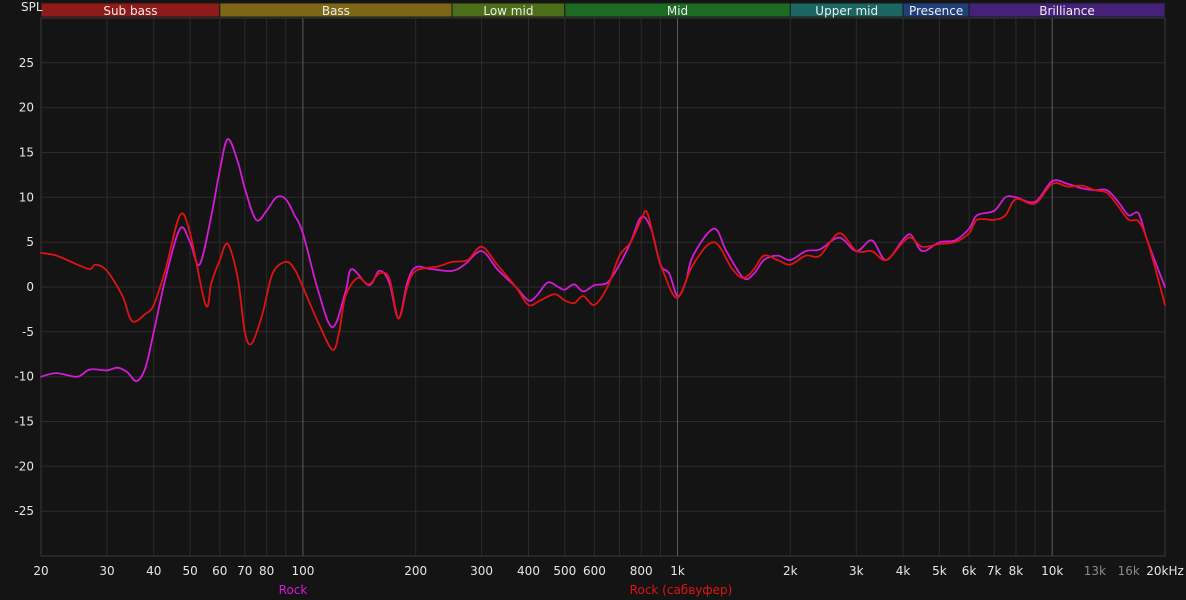 The height and width of the screenshot is (600, 1186). Describe the element at coordinates (26, 63) in the screenshot. I see `y-tick-label: 25` at that location.